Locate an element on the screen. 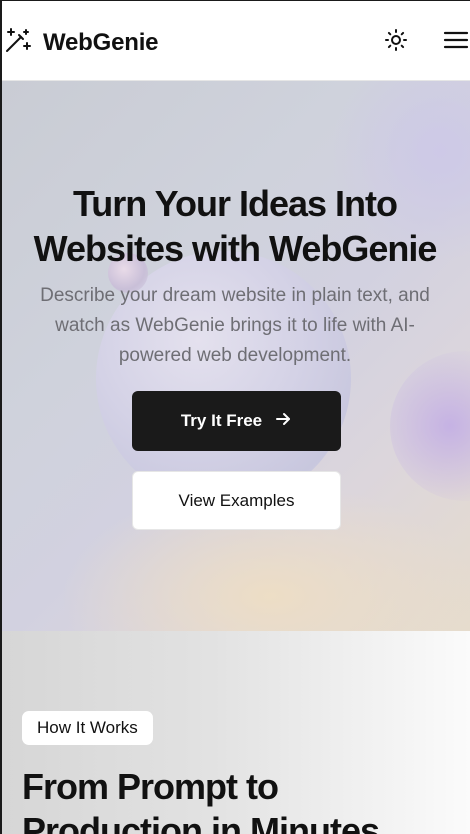 This screenshot has height=834, width=470. theme-toggle-button is located at coordinates (396, 41).